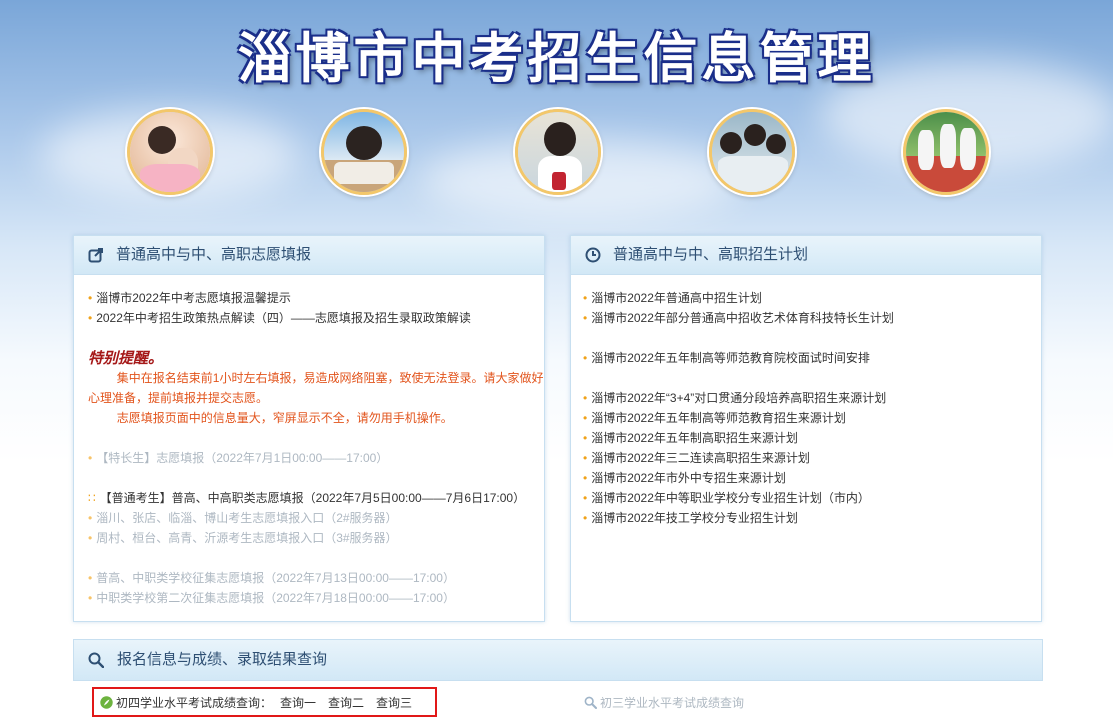  Describe the element at coordinates (284, 418) in the screenshot. I see `reminder-line: 志愿填报页面中的信息量大，窄屏显示不全，请勿用手机操作。` at that location.